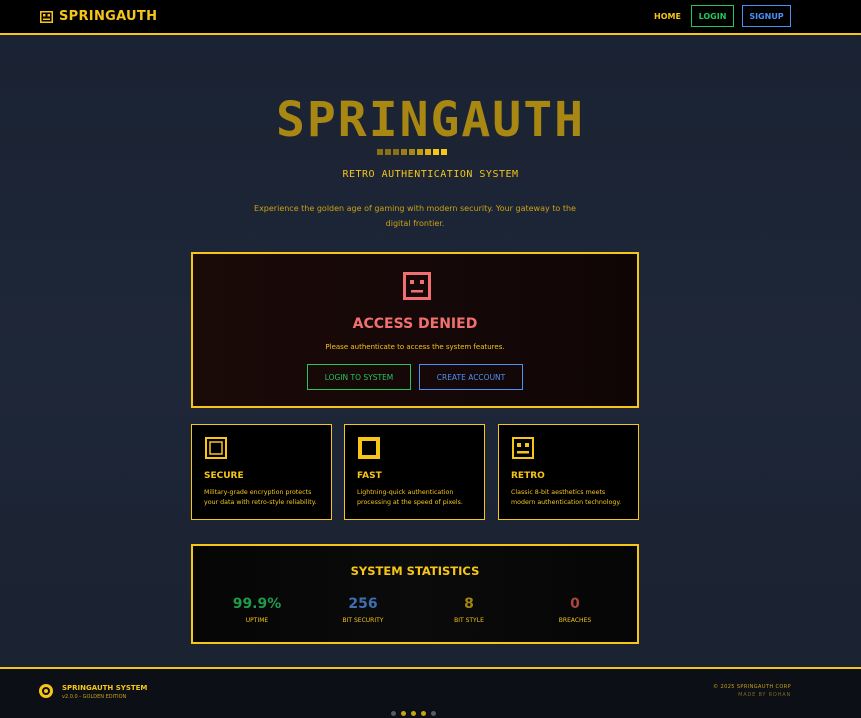  Describe the element at coordinates (766, 16) in the screenshot. I see `nav-signup-button: SIGNUP` at that location.